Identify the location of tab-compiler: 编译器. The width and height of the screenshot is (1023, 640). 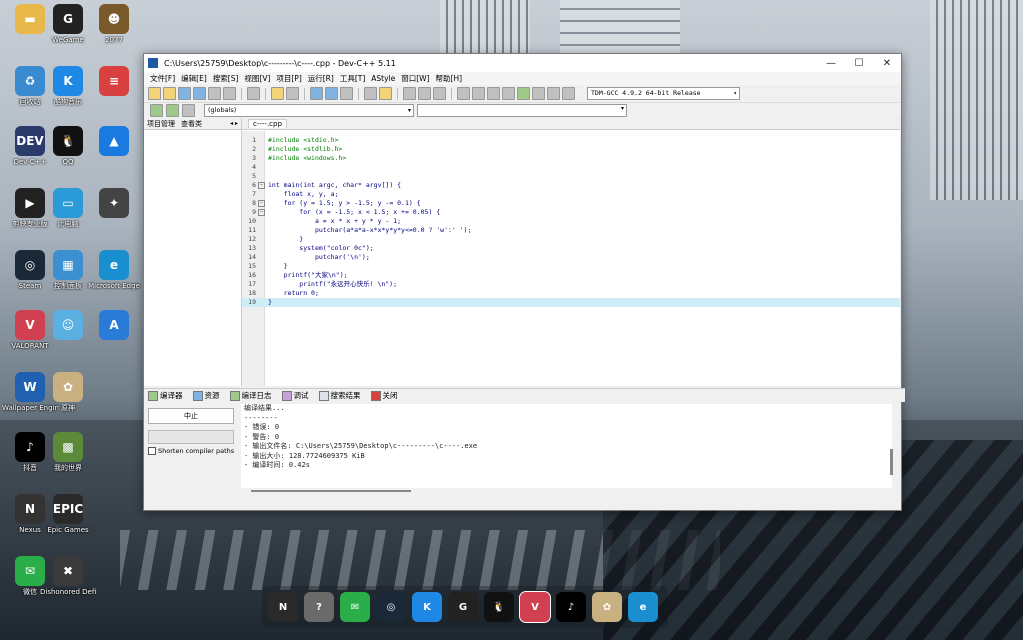
(165, 395).